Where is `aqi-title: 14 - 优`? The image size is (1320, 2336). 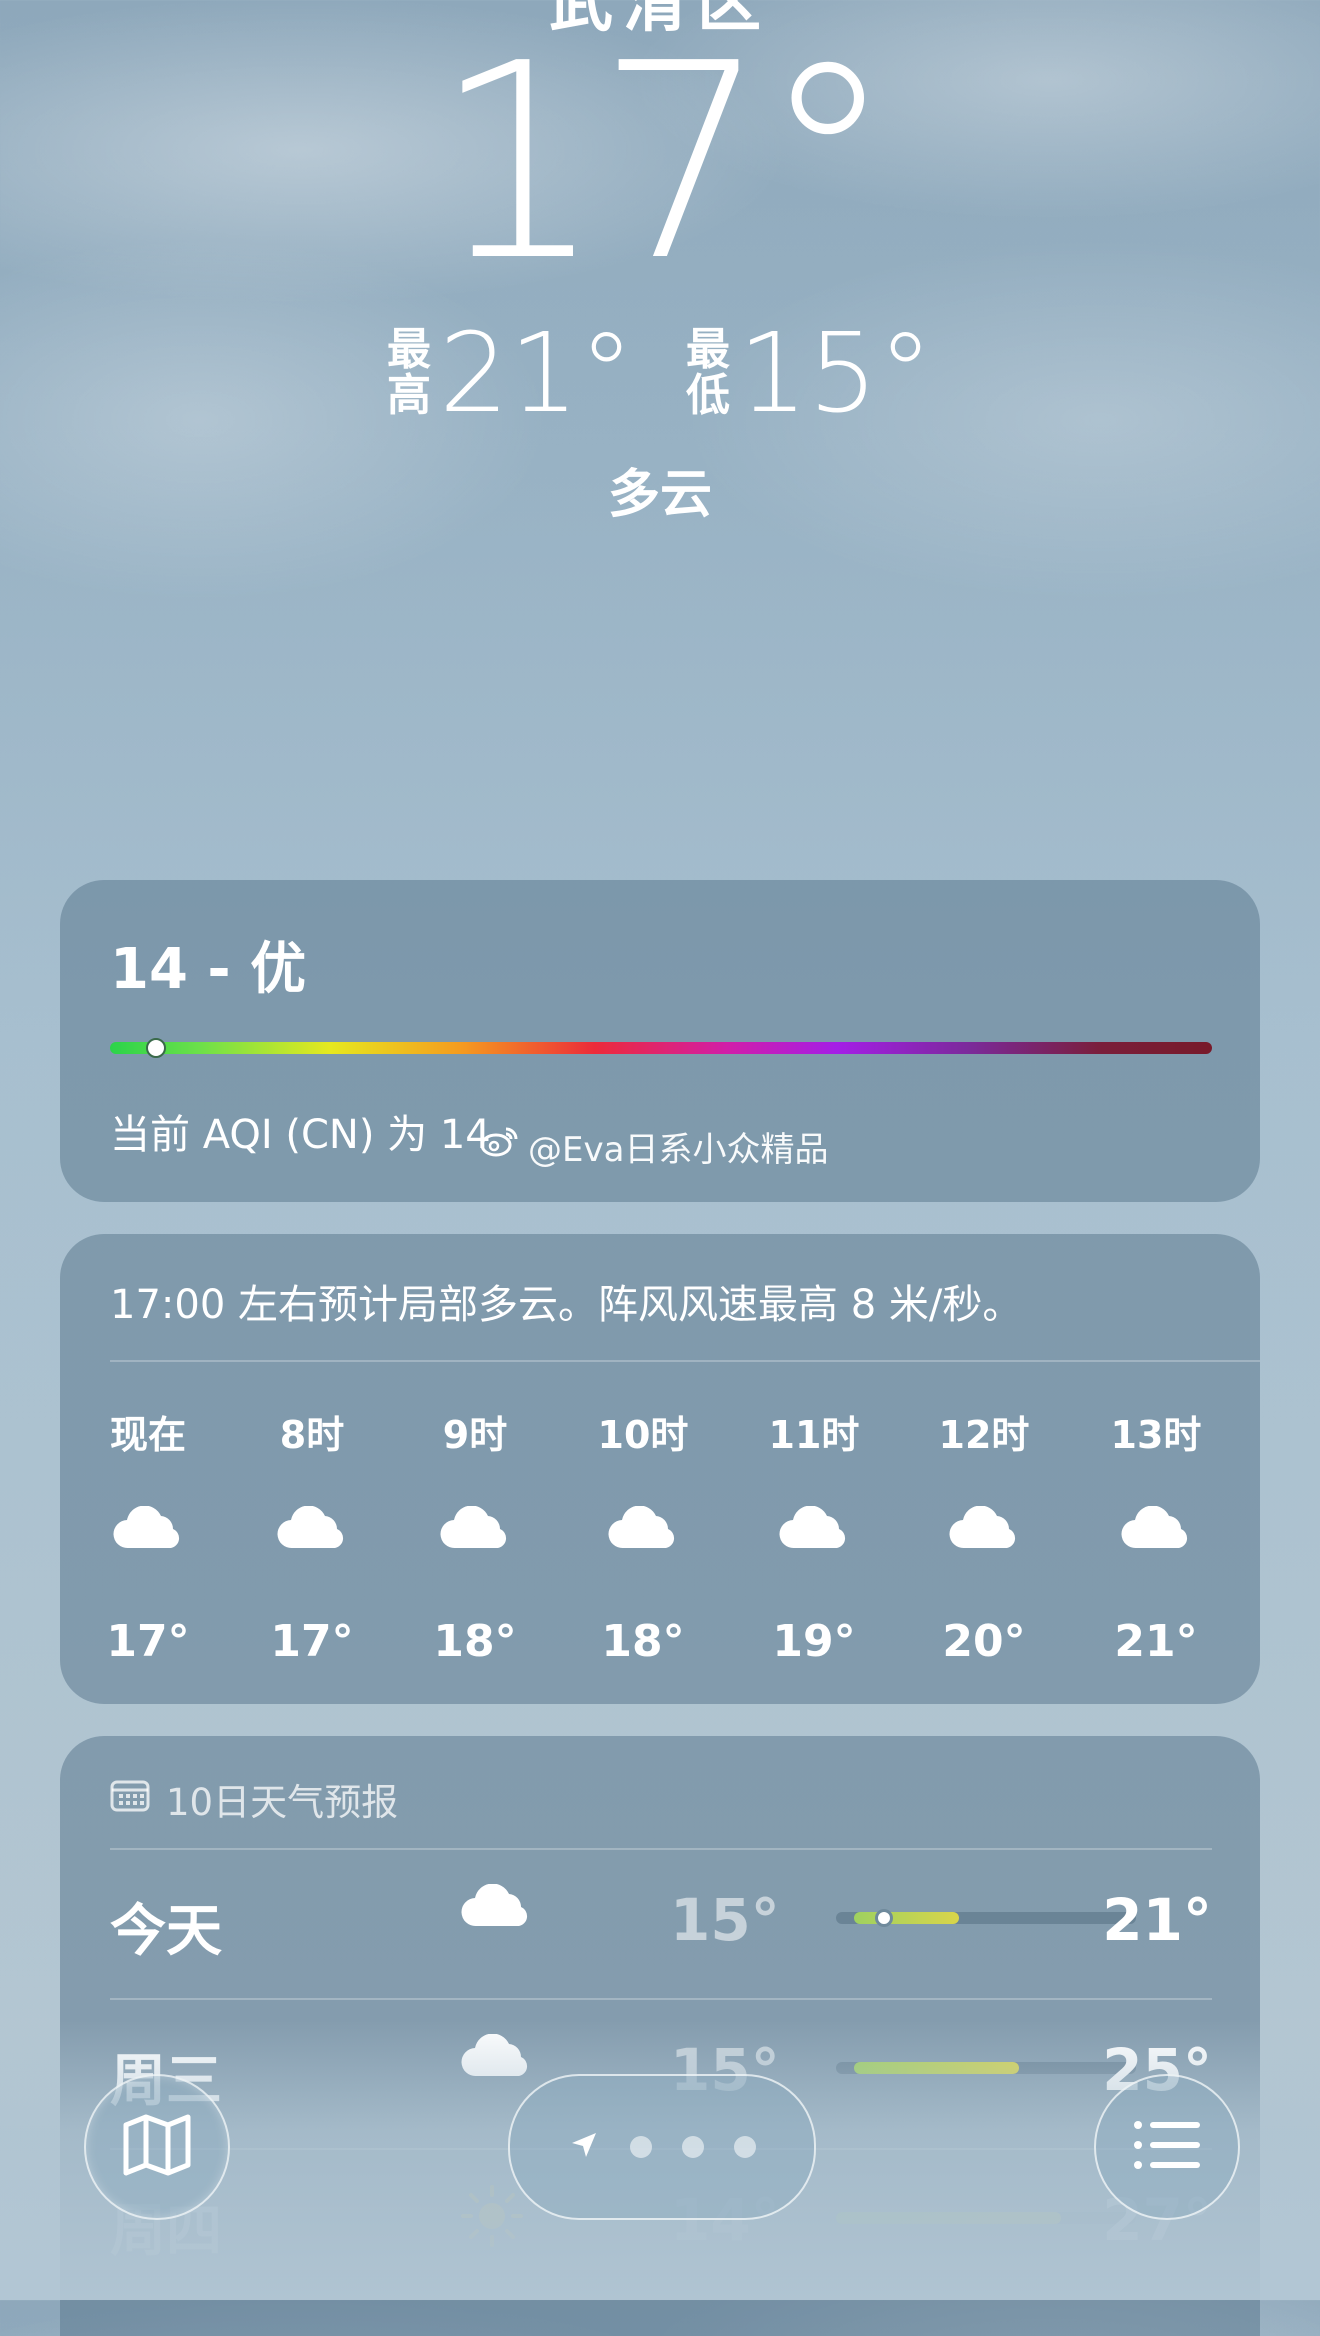
aqi-title: 14 - 优 is located at coordinates (208, 969).